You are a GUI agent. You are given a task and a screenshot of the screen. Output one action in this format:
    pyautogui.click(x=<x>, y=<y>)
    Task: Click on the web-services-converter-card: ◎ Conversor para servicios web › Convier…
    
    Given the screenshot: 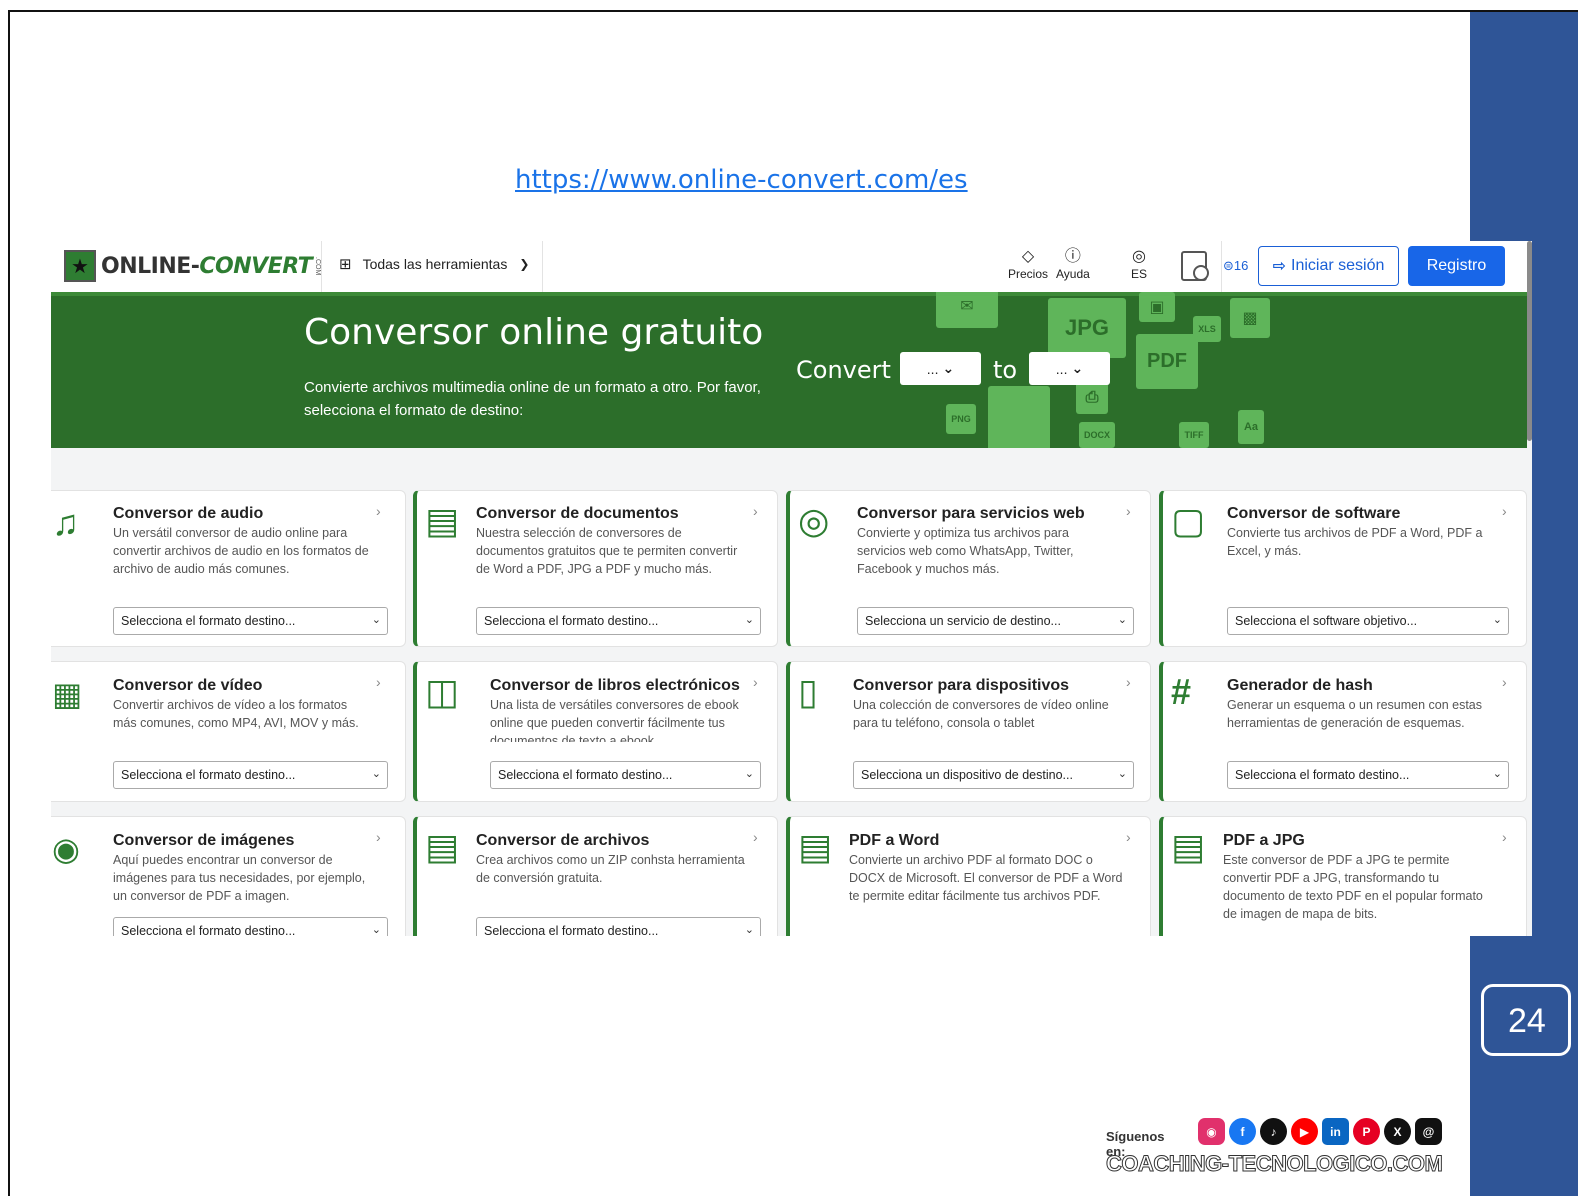 What is the action you would take?
    pyautogui.click(x=968, y=568)
    